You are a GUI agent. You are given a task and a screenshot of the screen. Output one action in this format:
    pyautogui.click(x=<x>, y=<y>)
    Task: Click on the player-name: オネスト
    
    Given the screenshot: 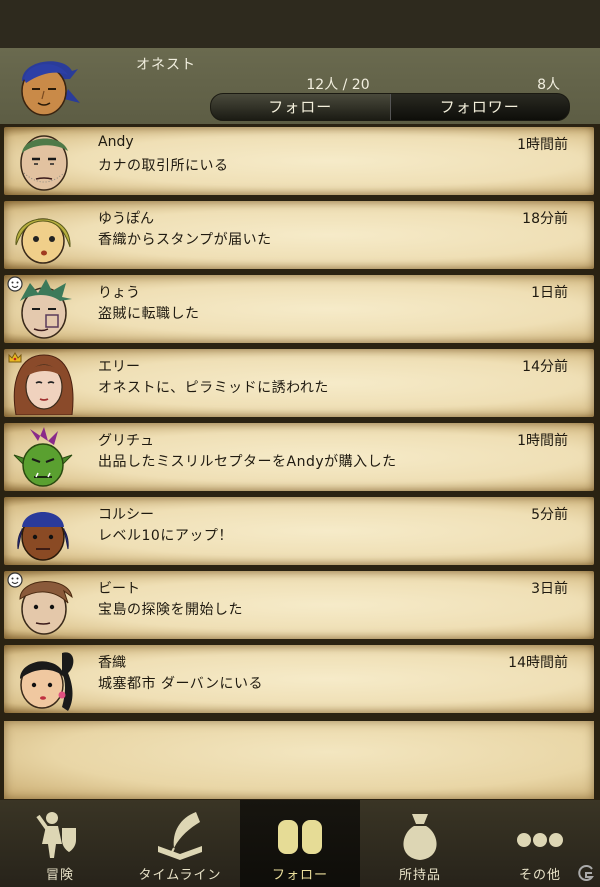 What is the action you would take?
    pyautogui.click(x=166, y=65)
    